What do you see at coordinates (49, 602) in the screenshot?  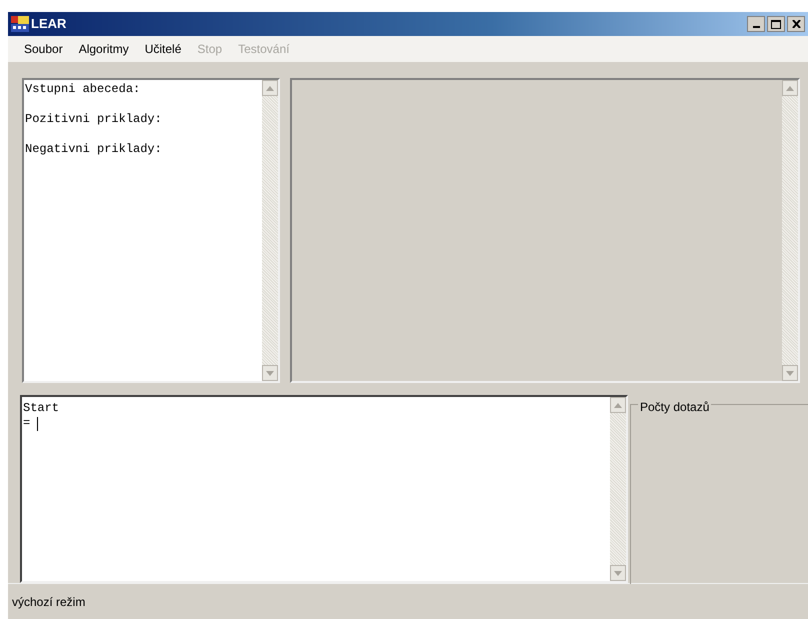 I see `status-text: výchozí režim` at bounding box center [49, 602].